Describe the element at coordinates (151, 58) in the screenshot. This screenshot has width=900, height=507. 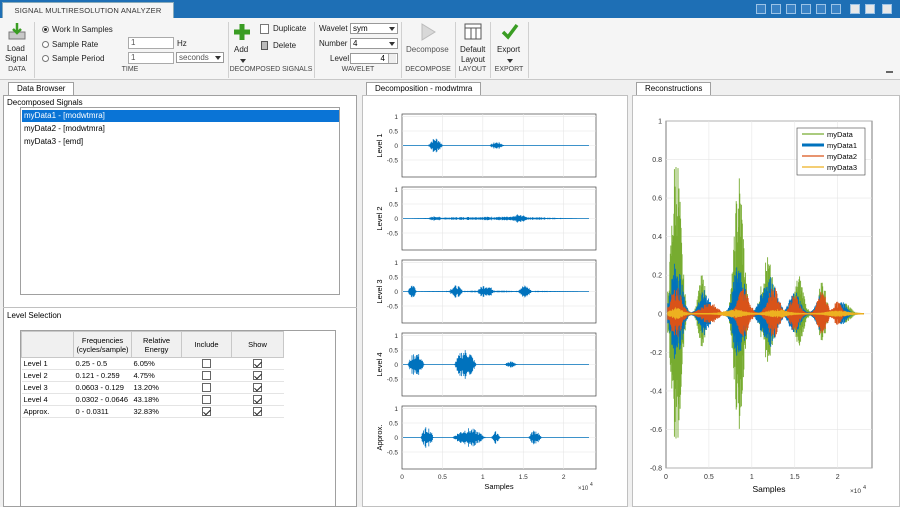
I see `sample-period-input: 1` at that location.